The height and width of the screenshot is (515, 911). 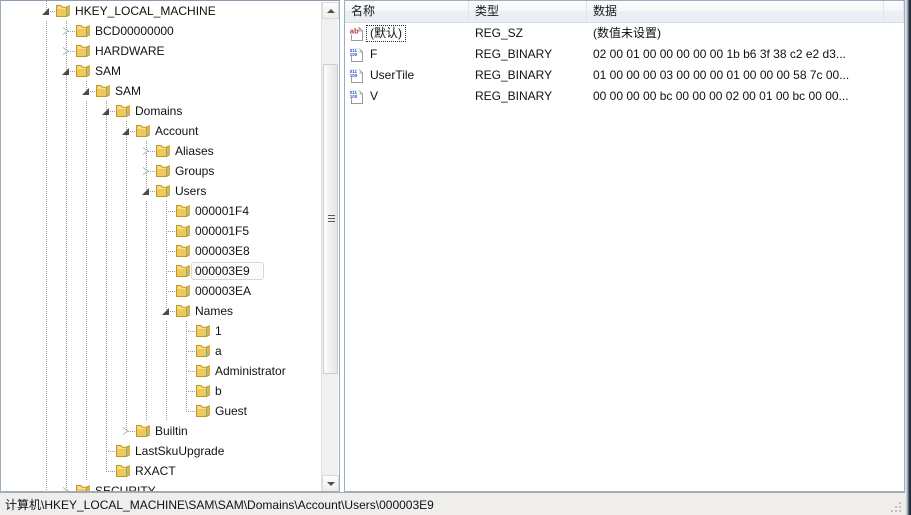 What do you see at coordinates (161, 351) in the screenshot?
I see `tree-node-a: a` at bounding box center [161, 351].